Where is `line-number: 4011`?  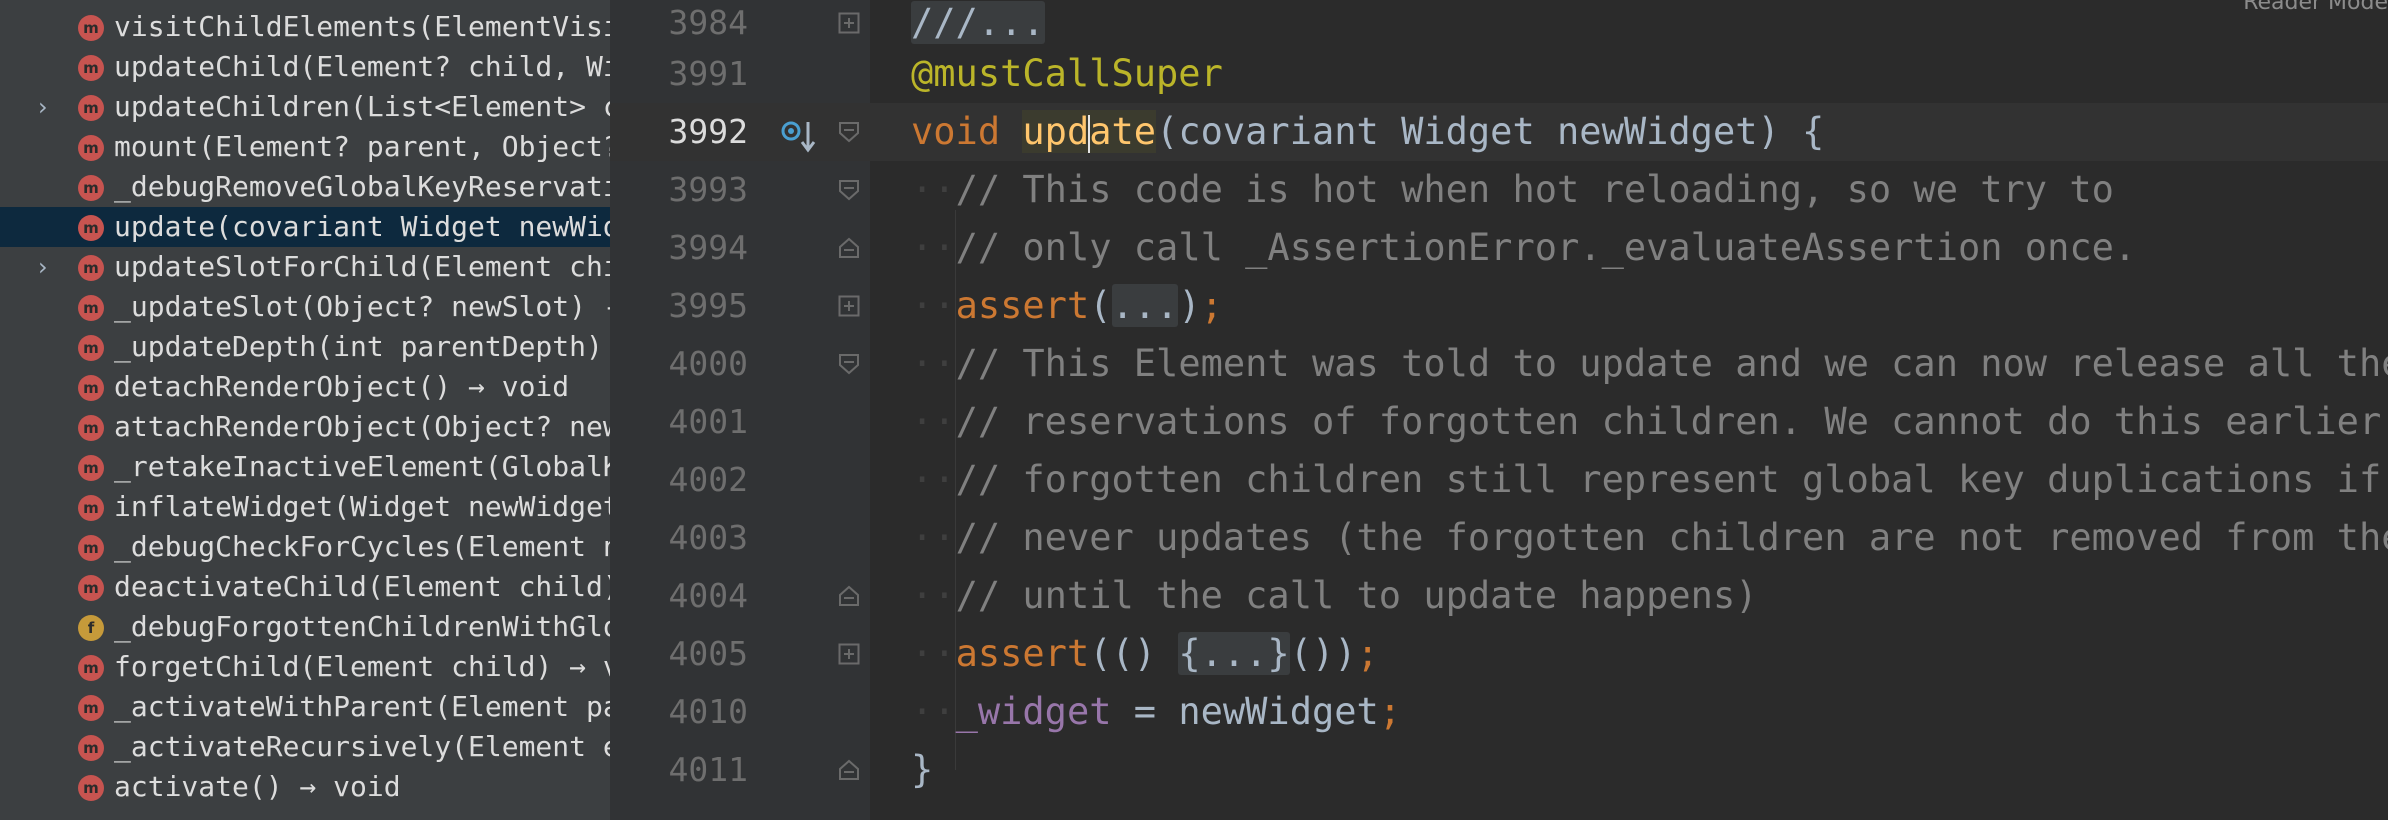 line-number: 4011 is located at coordinates (689, 770).